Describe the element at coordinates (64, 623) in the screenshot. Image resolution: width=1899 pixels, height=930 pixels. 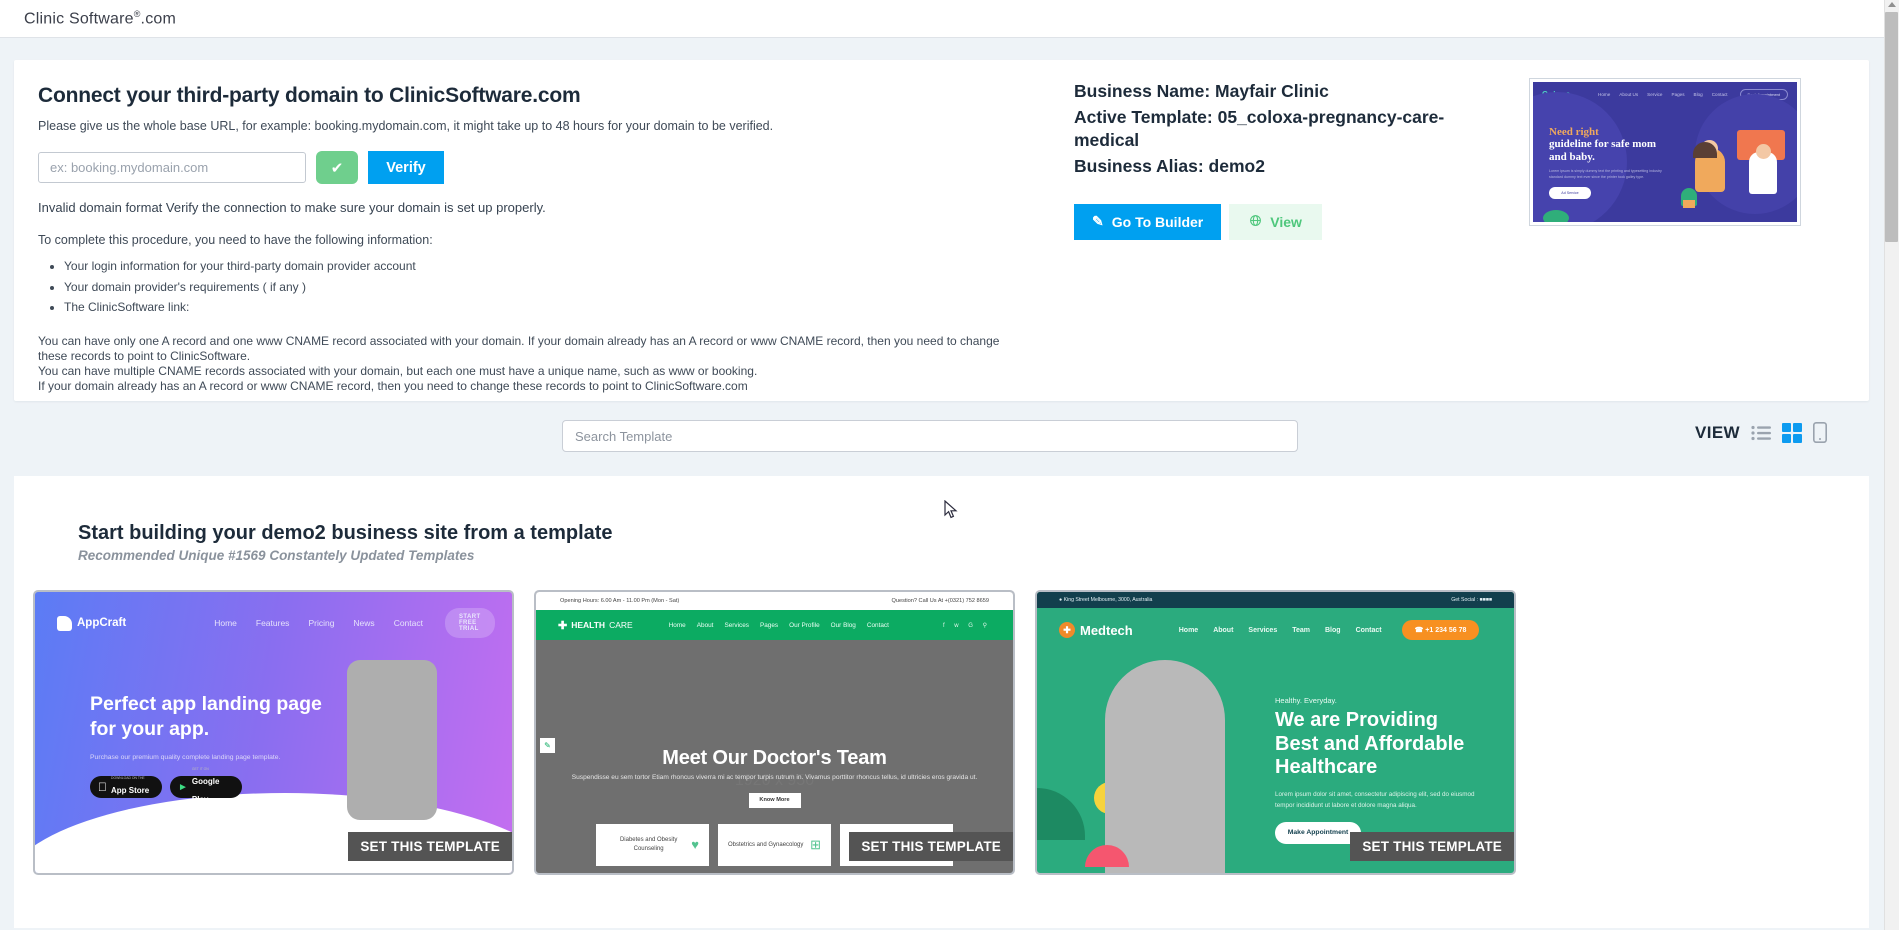
I see `appcraft-logo-icon` at that location.